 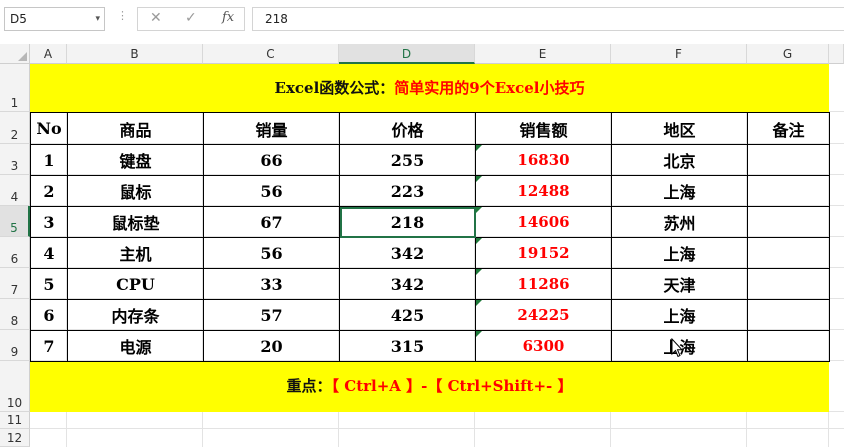 What do you see at coordinates (543, 160) in the screenshot?
I see `table-cell: 16830` at bounding box center [543, 160].